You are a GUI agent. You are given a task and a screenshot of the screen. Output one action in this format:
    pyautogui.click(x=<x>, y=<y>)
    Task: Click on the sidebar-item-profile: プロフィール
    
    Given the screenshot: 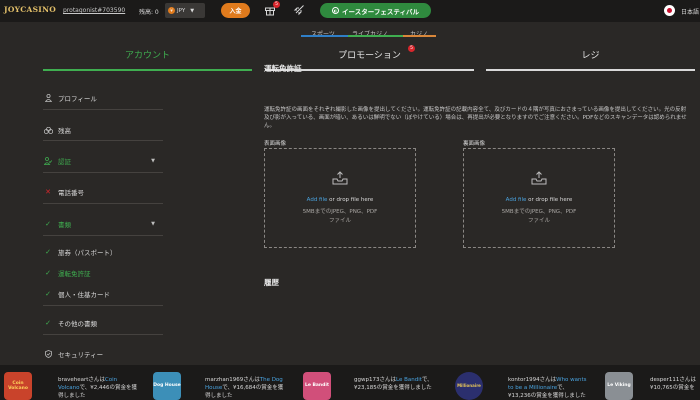 What is the action you would take?
    pyautogui.click(x=103, y=98)
    